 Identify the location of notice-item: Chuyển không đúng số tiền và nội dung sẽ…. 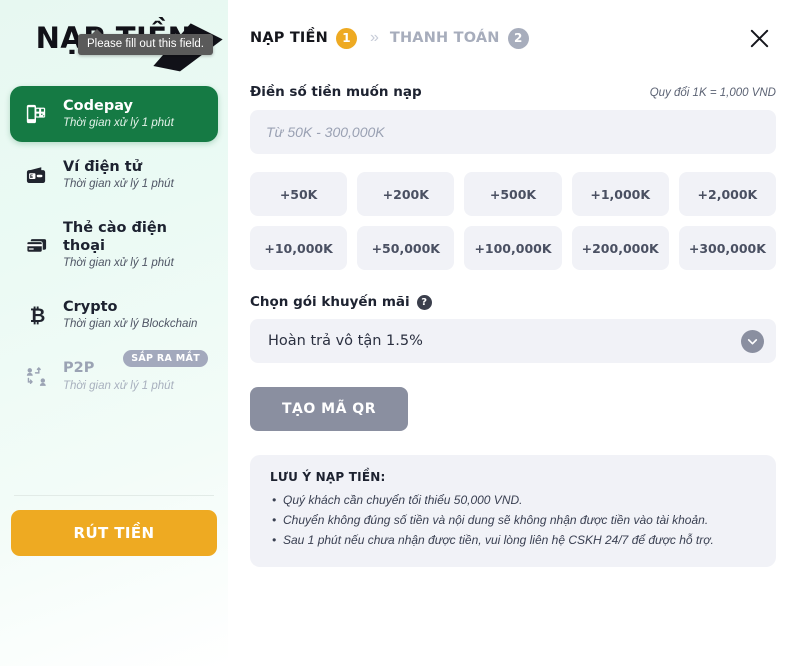
(513, 521).